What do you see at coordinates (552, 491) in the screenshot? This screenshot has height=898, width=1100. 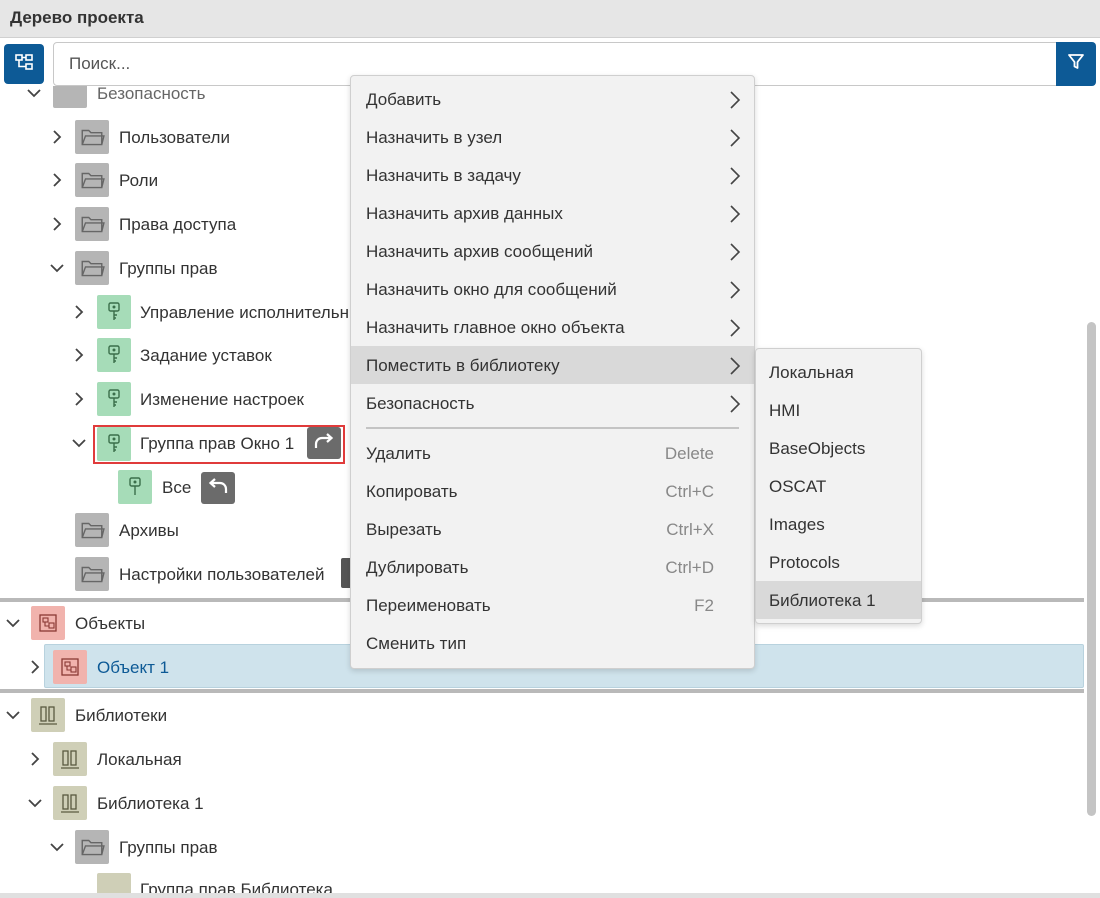 I see `menu-item-copy: Копировать Ctrl+C` at bounding box center [552, 491].